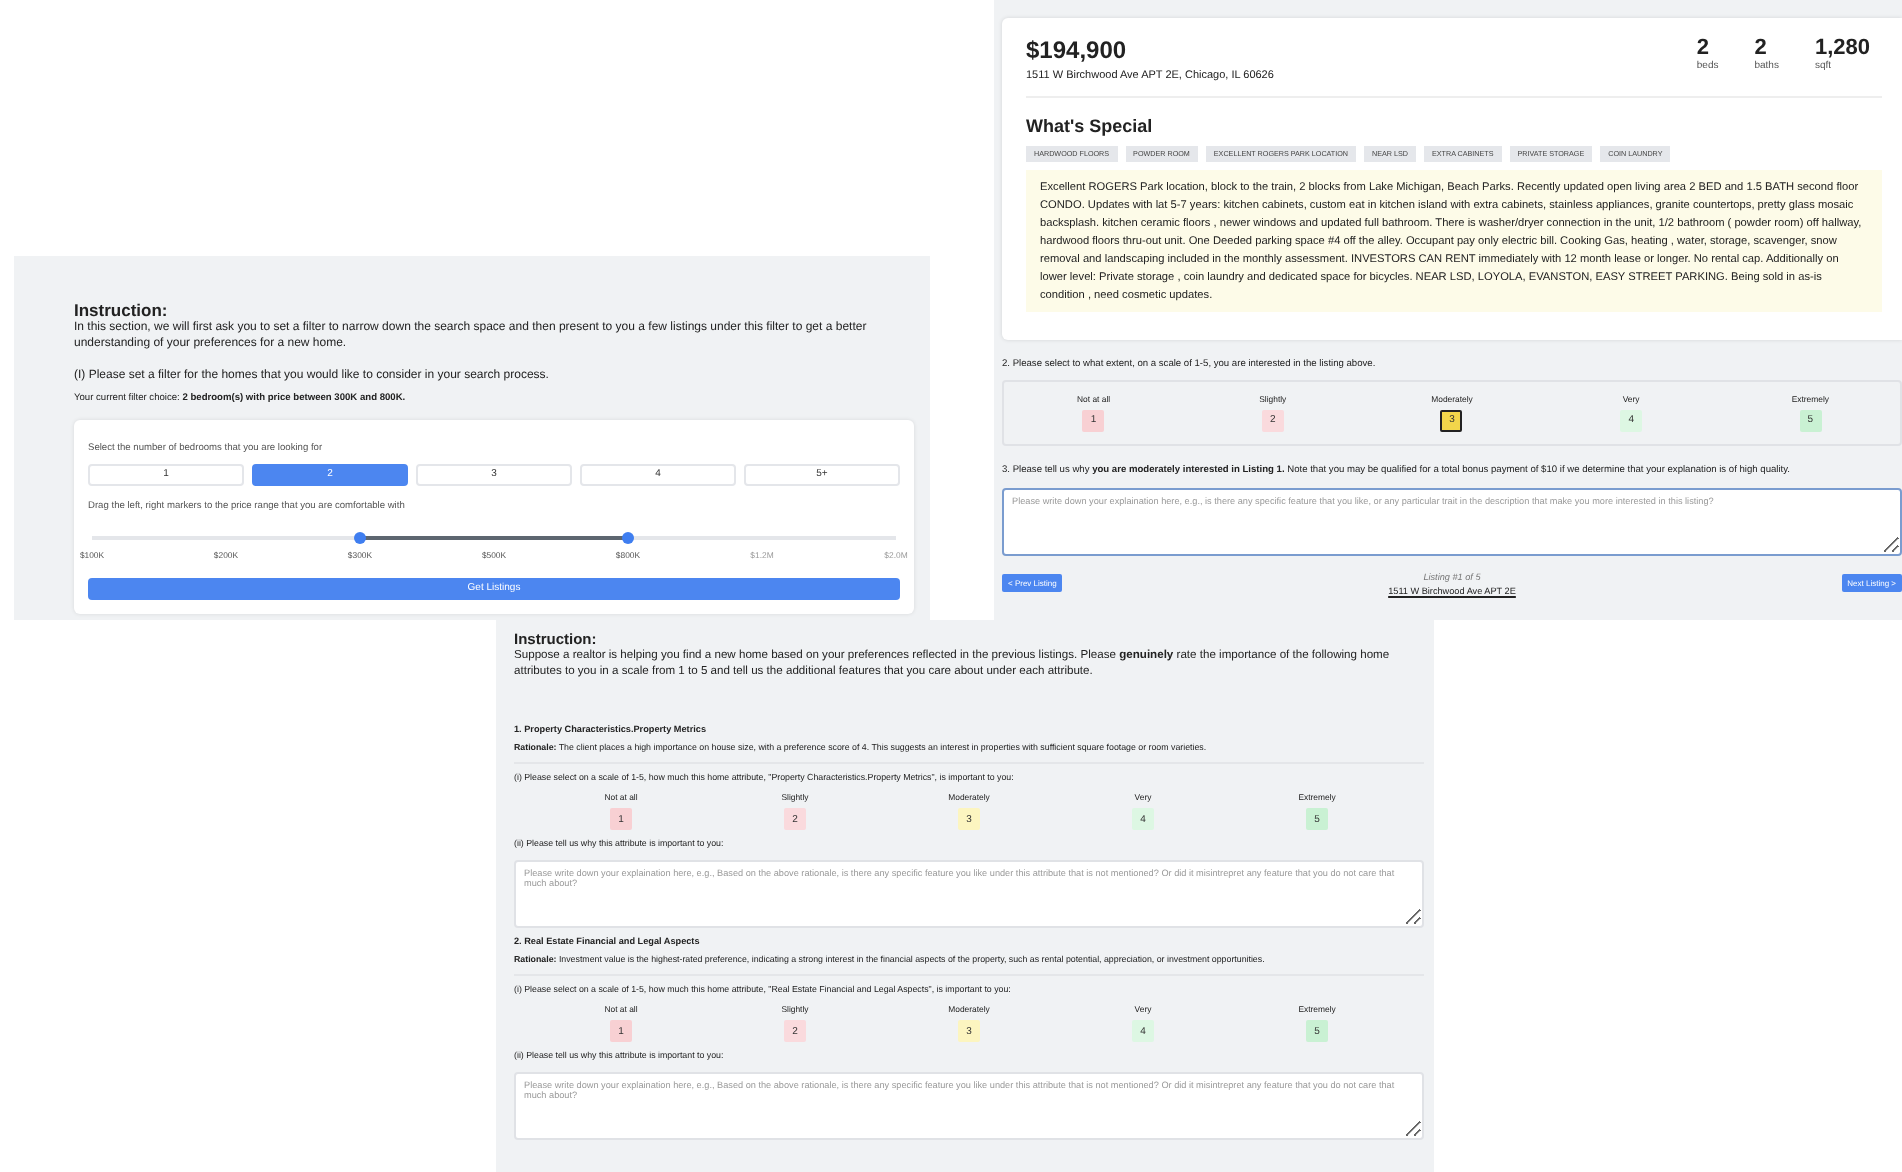  I want to click on section-heading: What's Special, so click(1090, 126).